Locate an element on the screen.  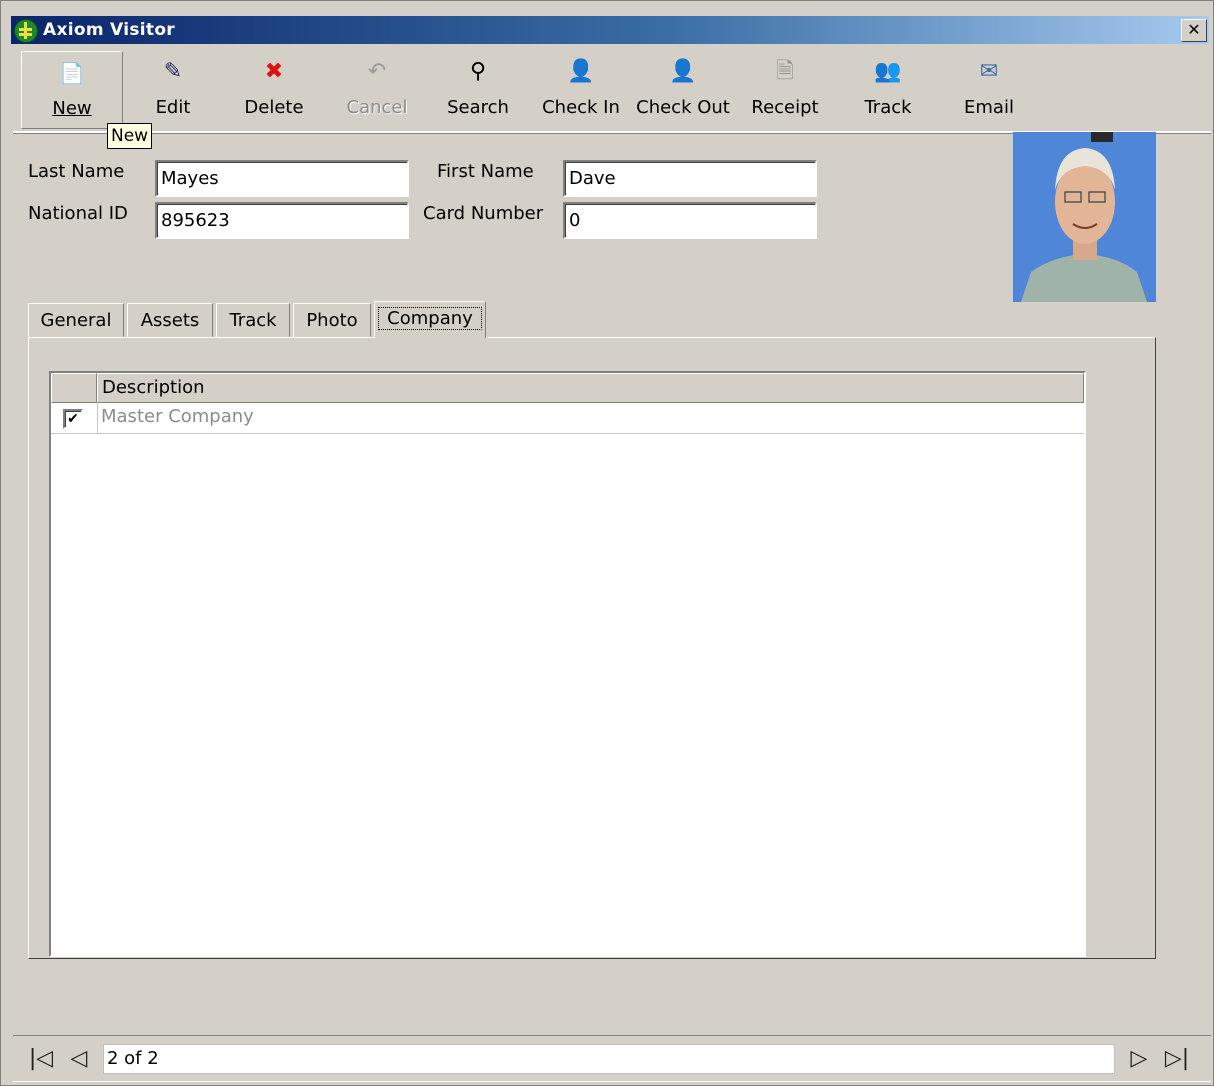
national-id-label: National ID is located at coordinates (78, 213).